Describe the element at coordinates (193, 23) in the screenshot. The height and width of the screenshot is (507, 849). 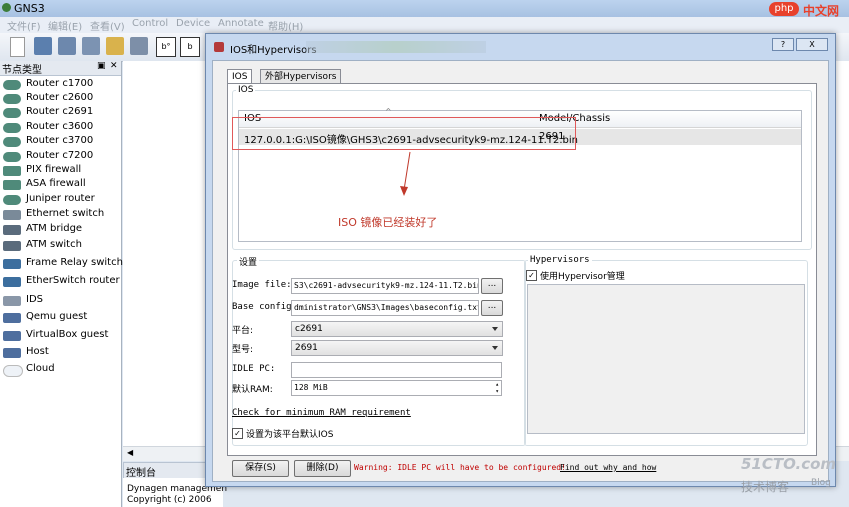
I see `menu-device: Device` at that location.